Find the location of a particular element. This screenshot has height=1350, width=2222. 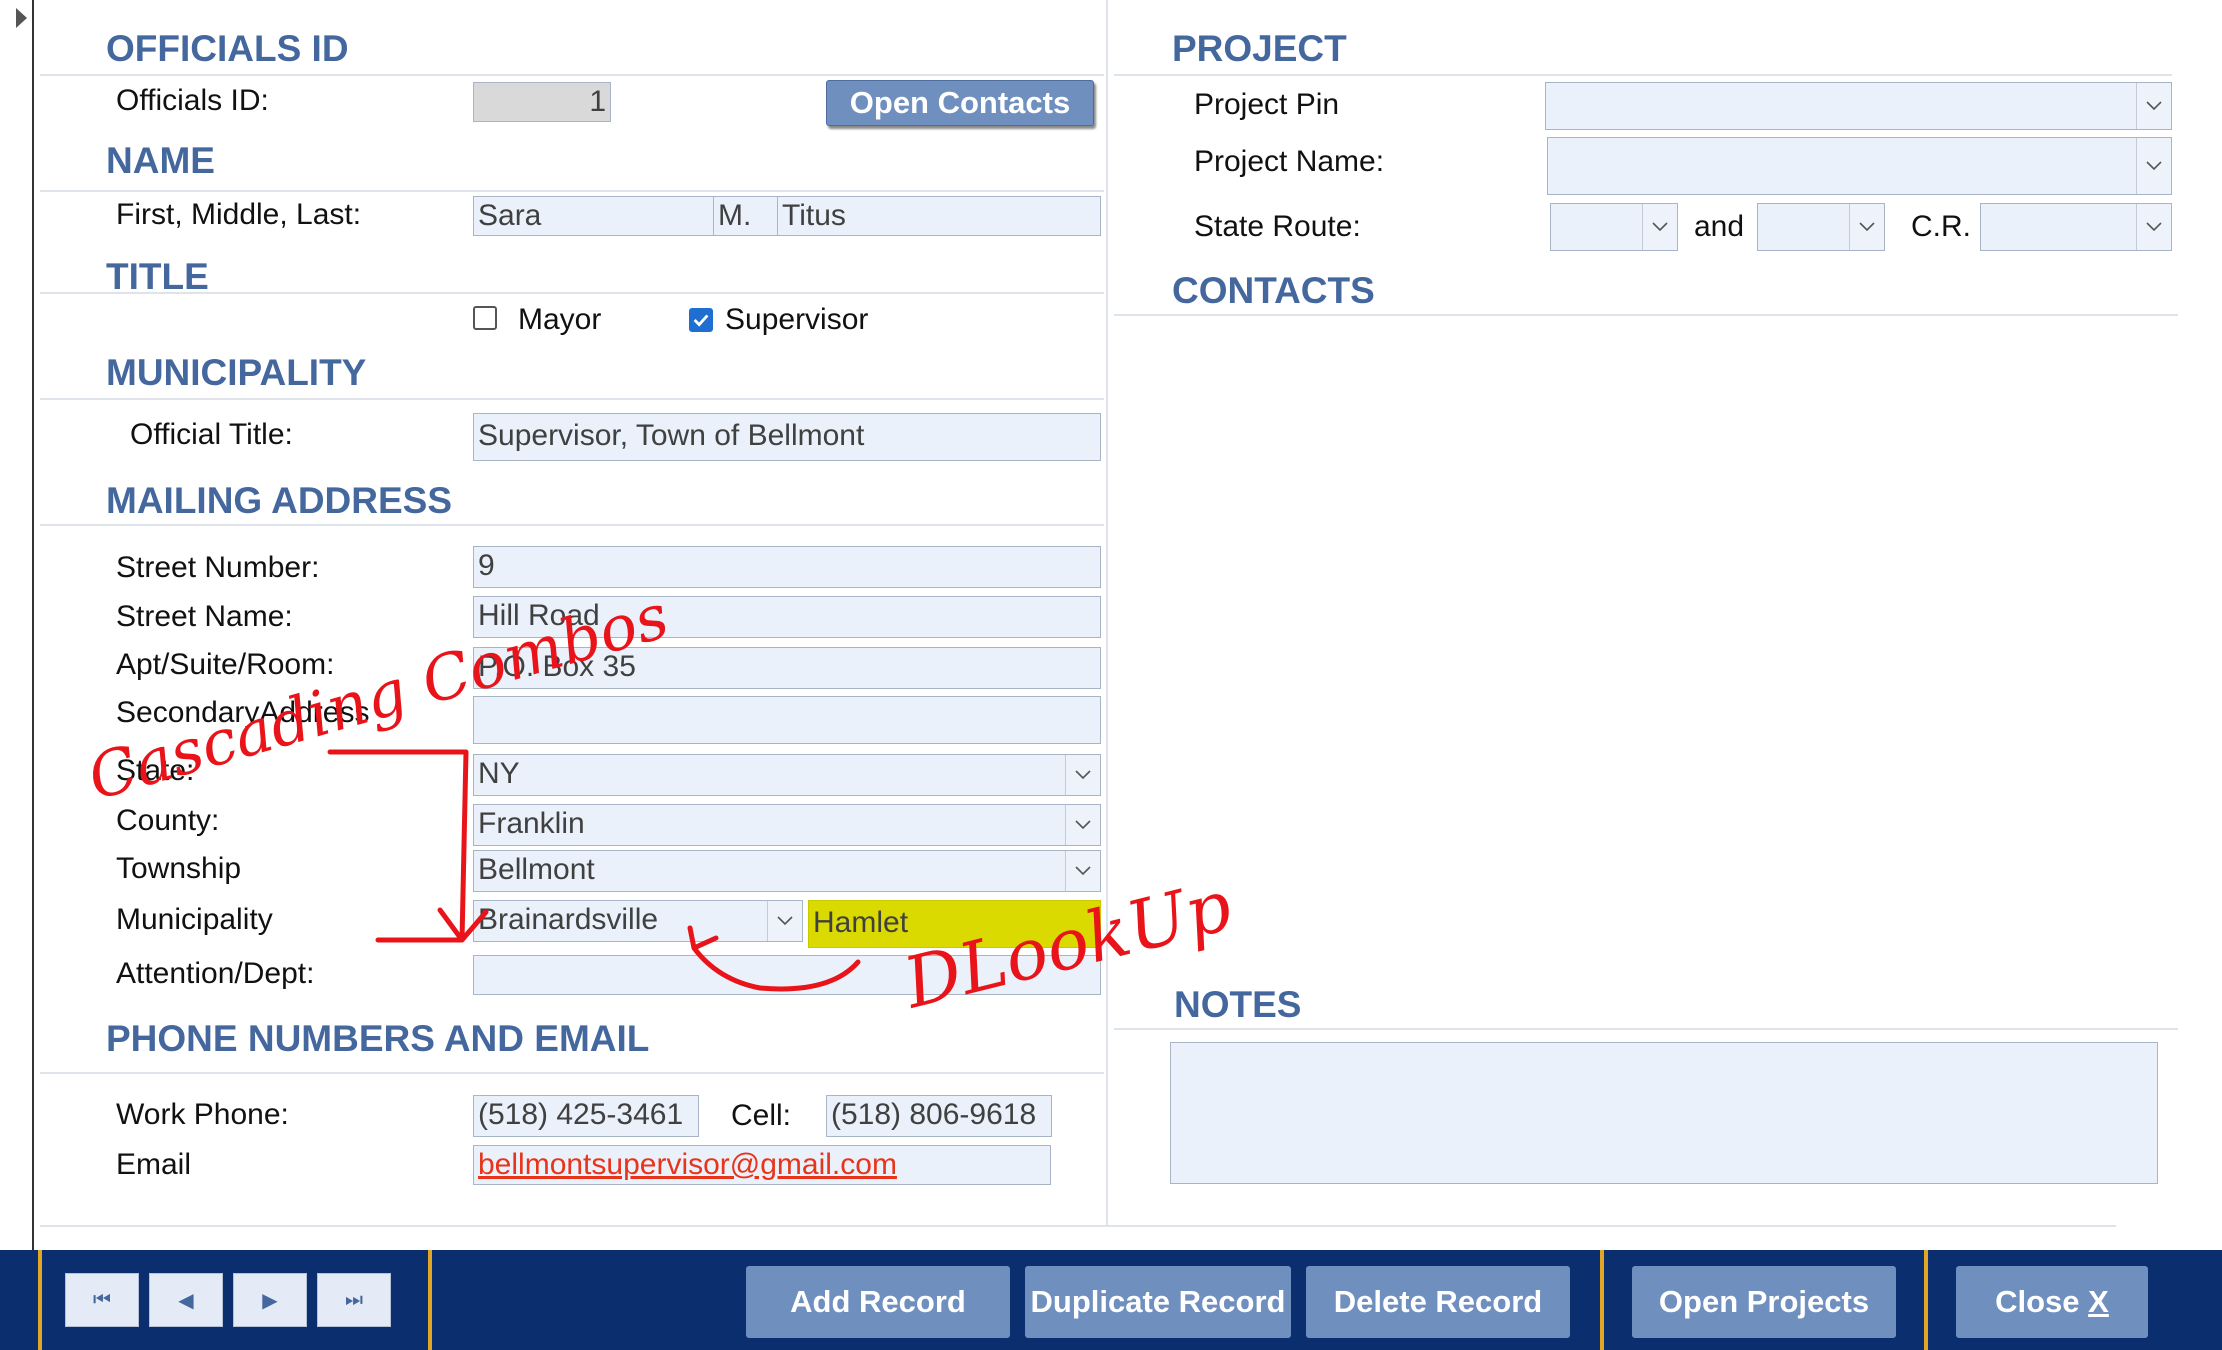

mayor-checkbox is located at coordinates (485, 318).